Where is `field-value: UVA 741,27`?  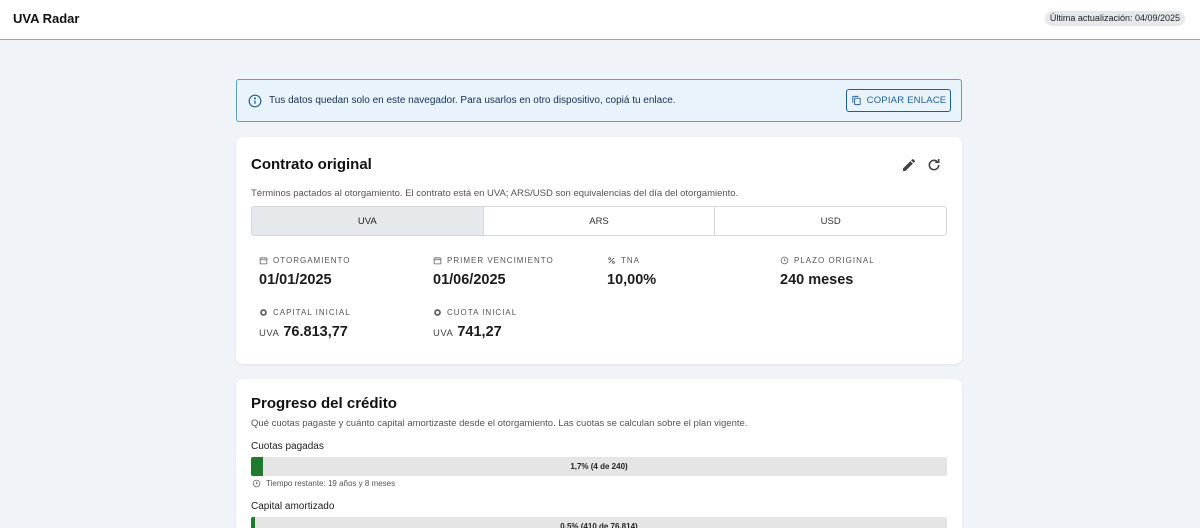 field-value: UVA 741,27 is located at coordinates (475, 332).